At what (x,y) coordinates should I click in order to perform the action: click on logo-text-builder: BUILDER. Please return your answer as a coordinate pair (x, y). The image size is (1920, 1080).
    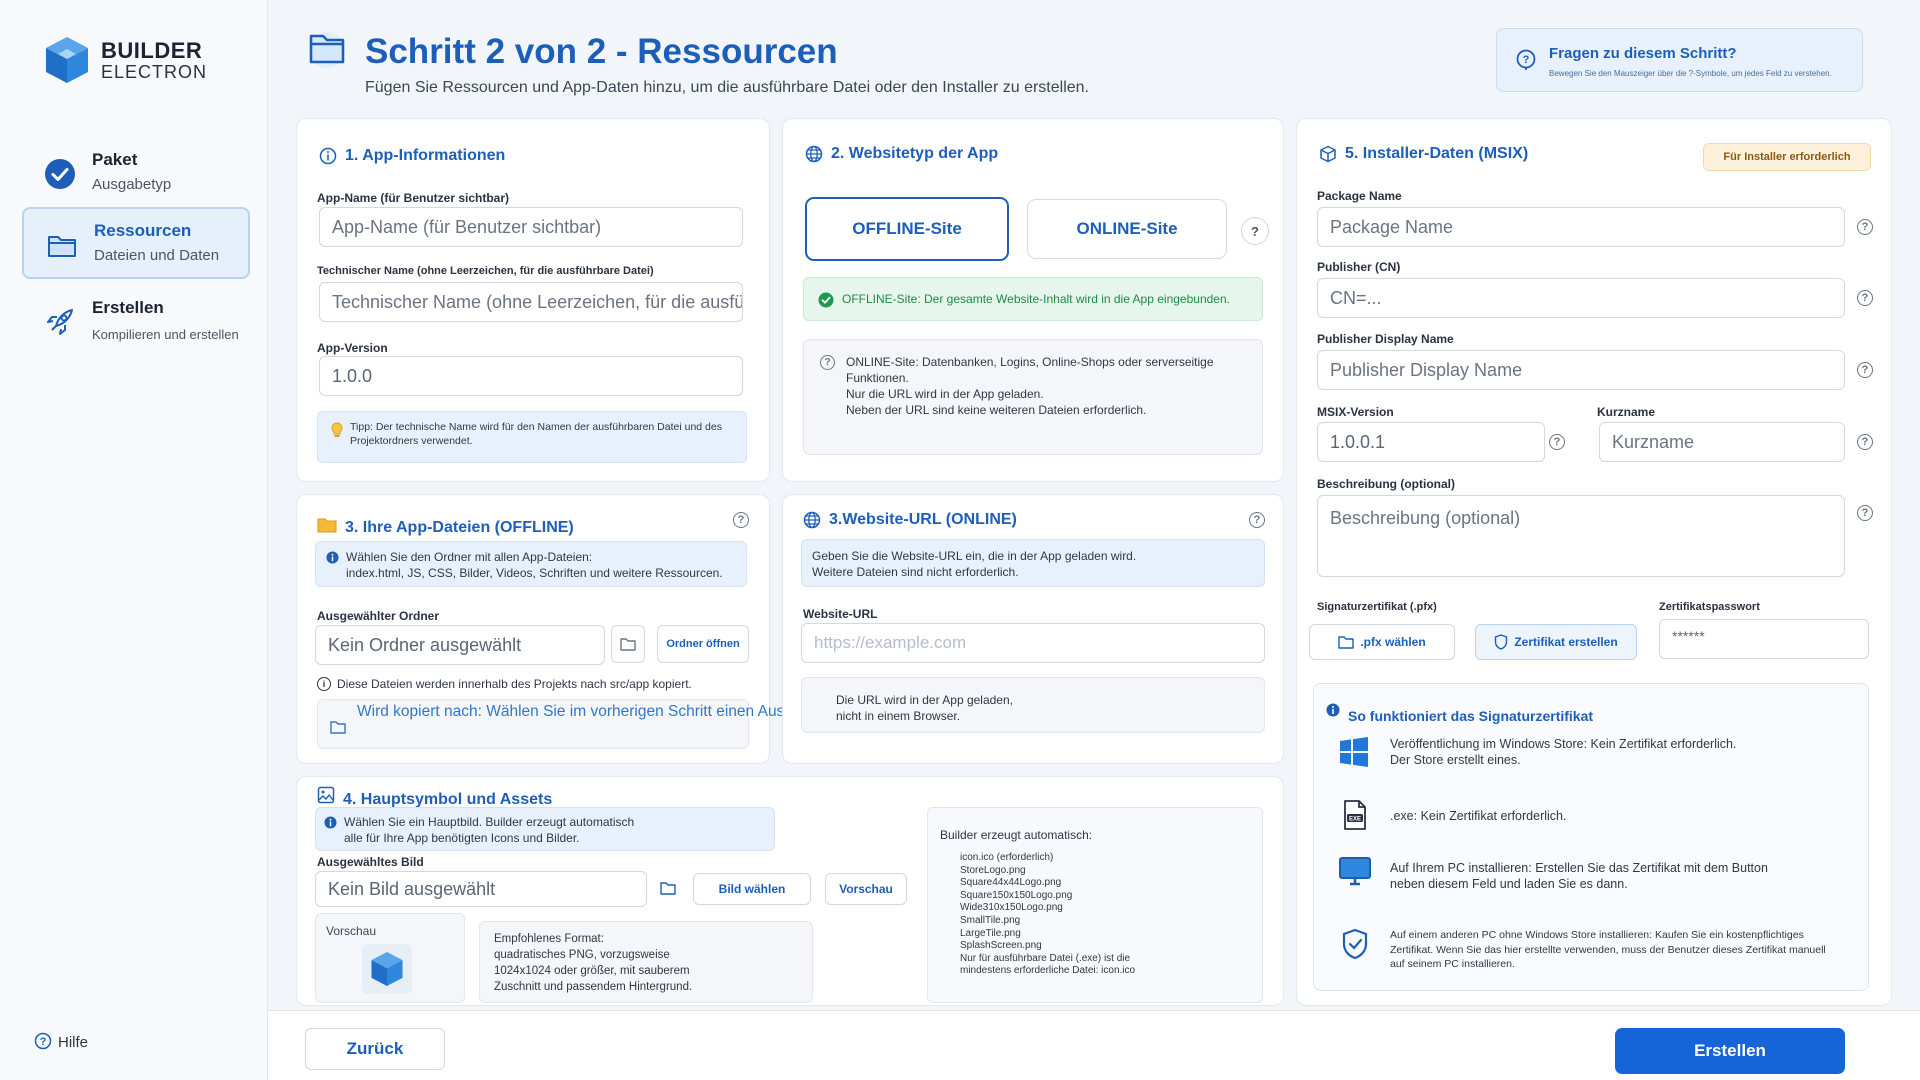
    Looking at the image, I should click on (152, 50).